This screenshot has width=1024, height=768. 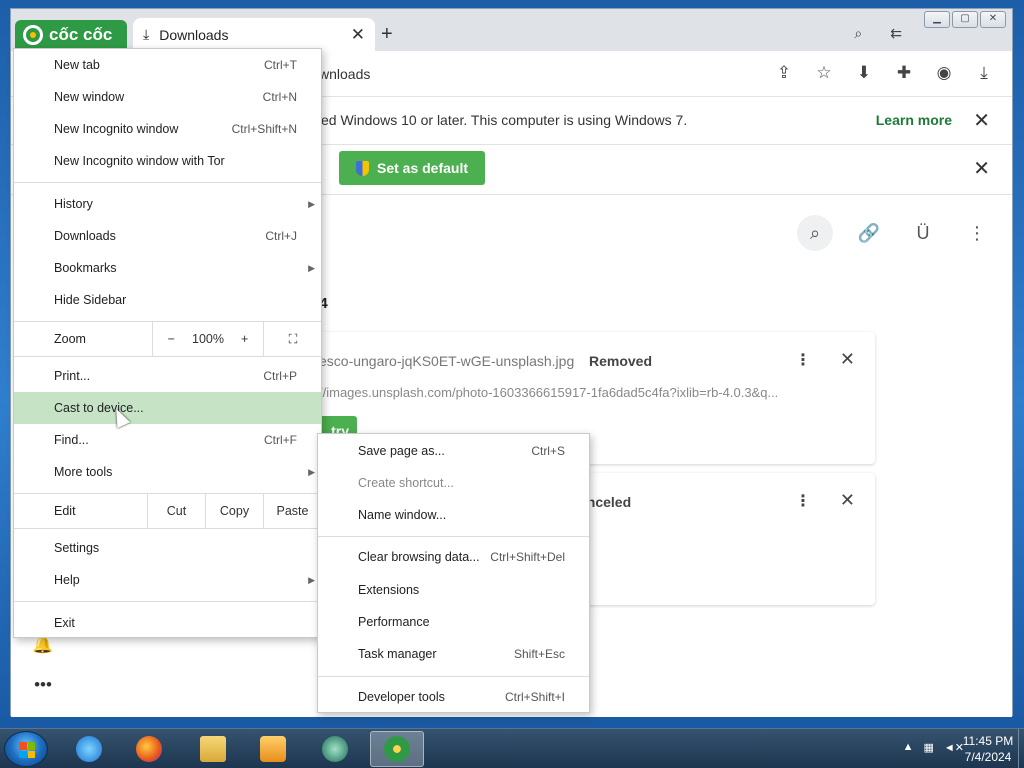 What do you see at coordinates (937, 19) in the screenshot?
I see `minimize-button: ▁` at bounding box center [937, 19].